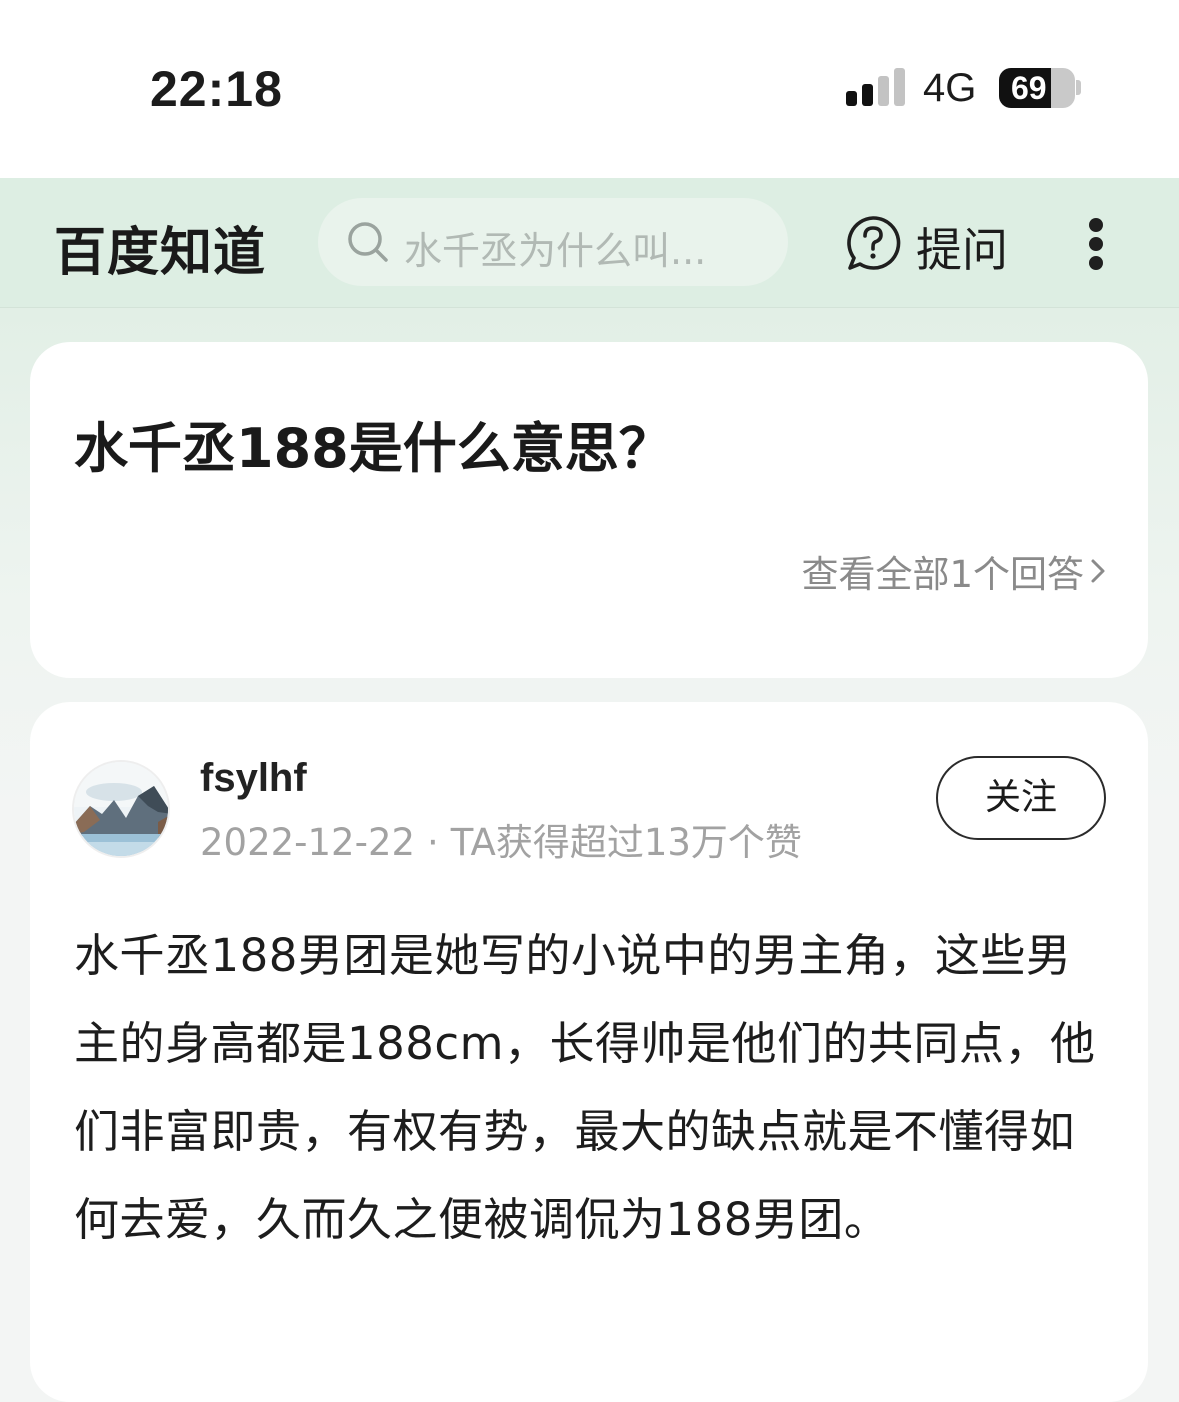  I want to click on battery-icon: 69, so click(1037, 88).